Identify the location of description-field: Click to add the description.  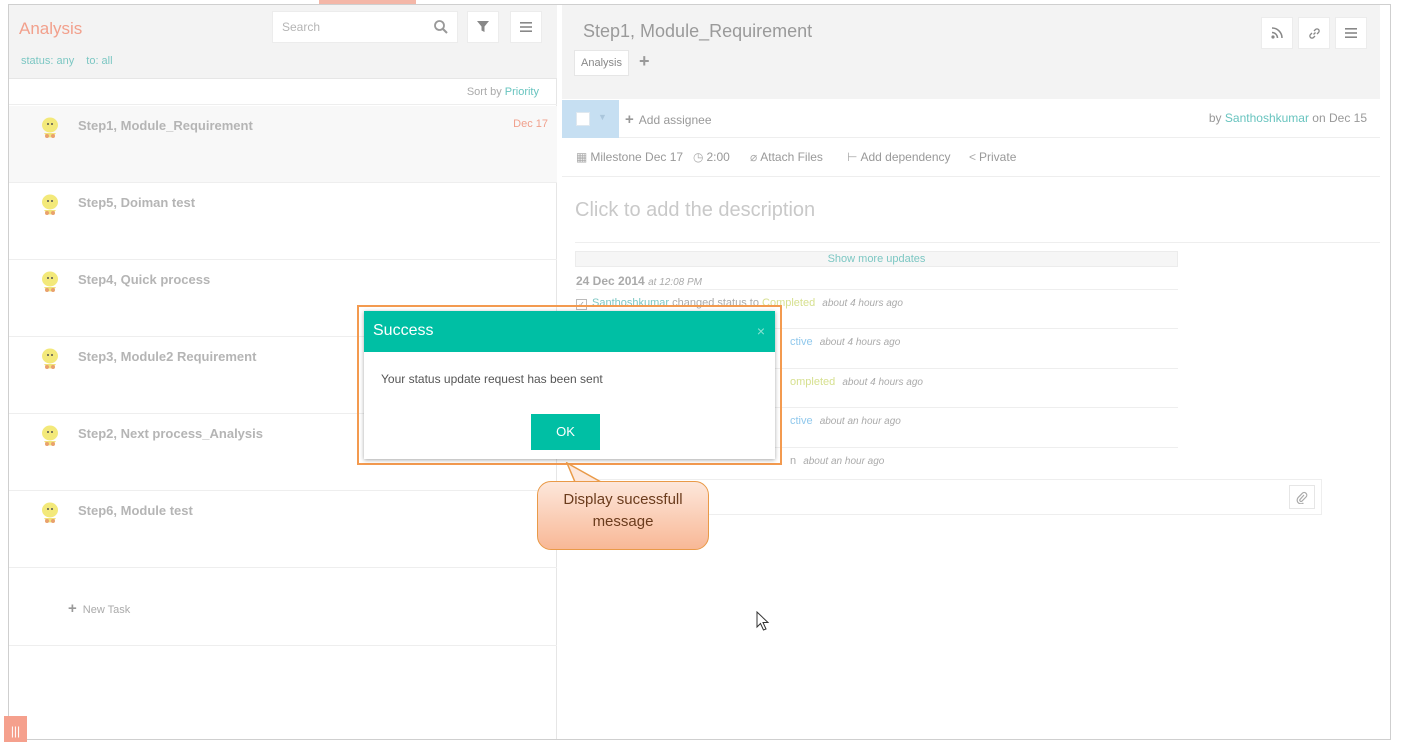
(695, 210).